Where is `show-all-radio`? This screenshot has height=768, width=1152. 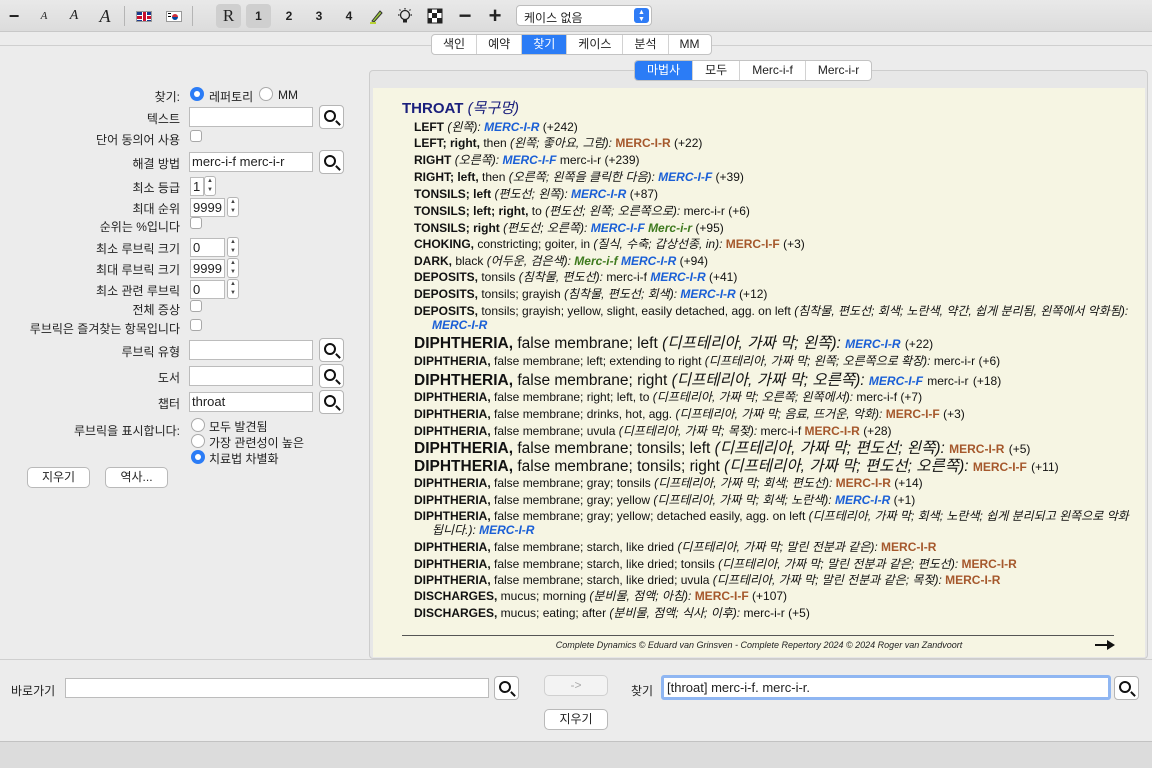
show-all-radio is located at coordinates (198, 425).